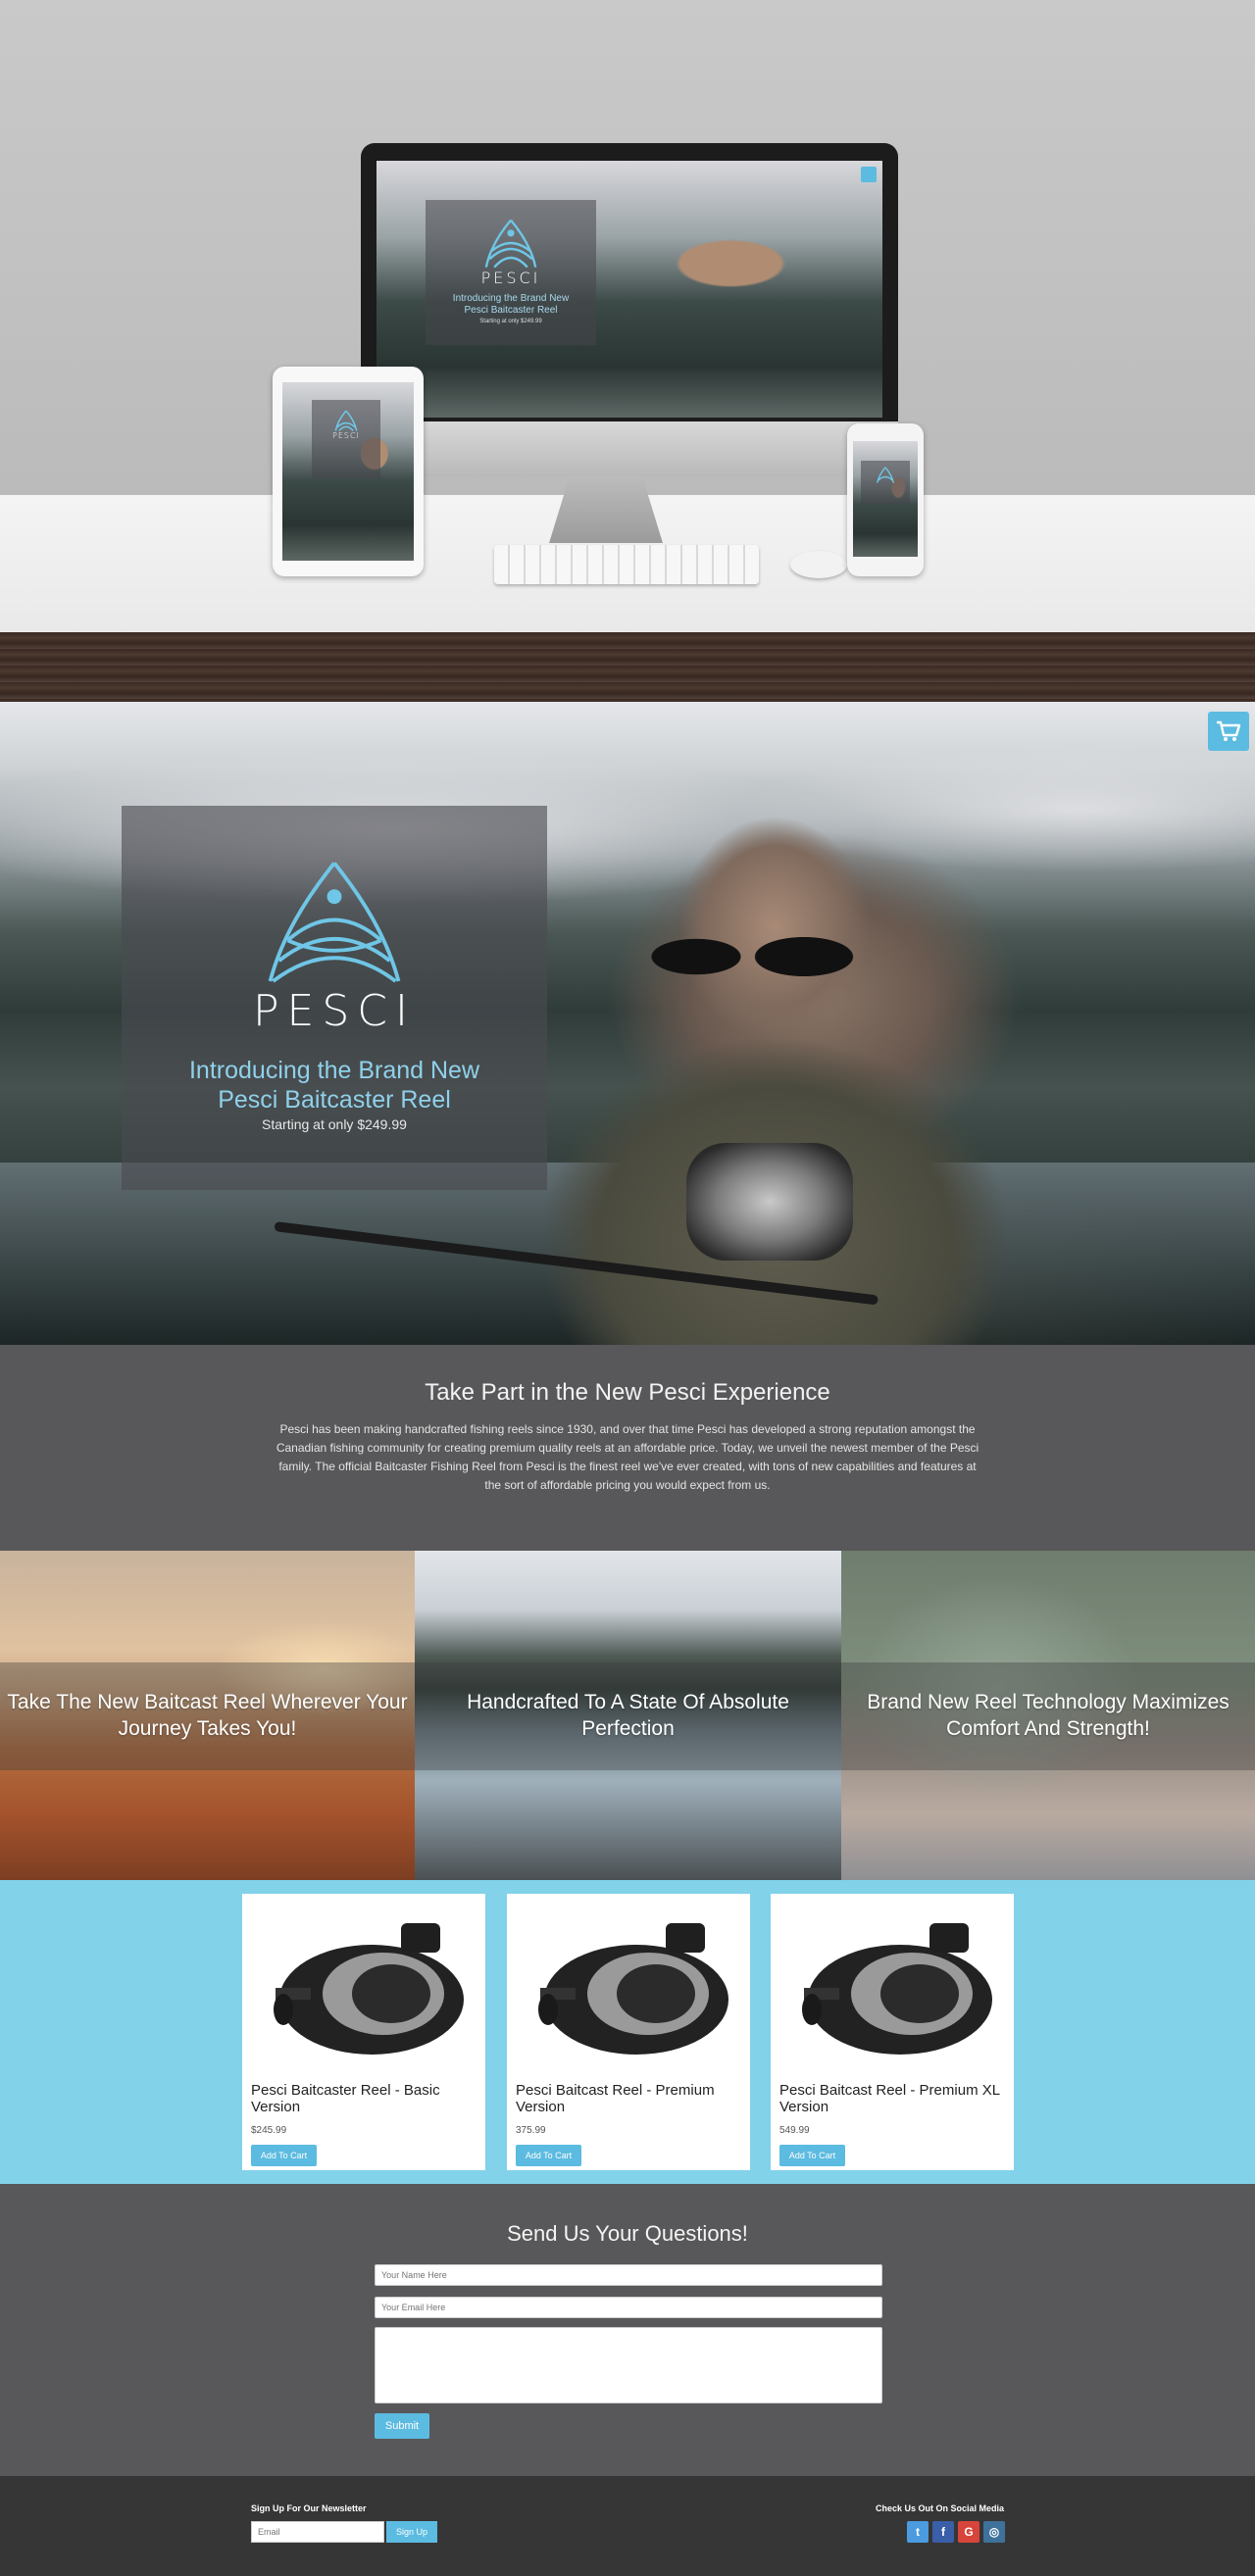  I want to click on shopping-cart-icon, so click(1229, 730).